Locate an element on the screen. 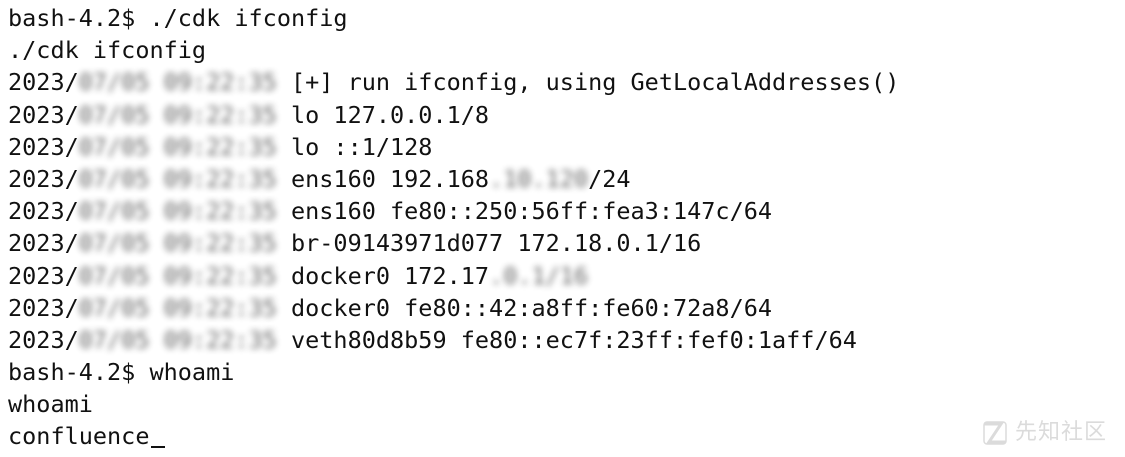 This screenshot has height=457, width=1125. watermark: 先知社区 is located at coordinates (1044, 433).